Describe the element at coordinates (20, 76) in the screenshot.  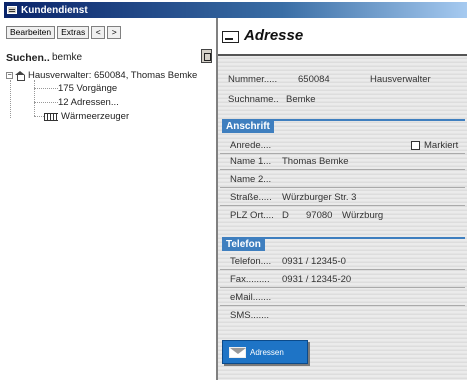
I see `house-icon` at that location.